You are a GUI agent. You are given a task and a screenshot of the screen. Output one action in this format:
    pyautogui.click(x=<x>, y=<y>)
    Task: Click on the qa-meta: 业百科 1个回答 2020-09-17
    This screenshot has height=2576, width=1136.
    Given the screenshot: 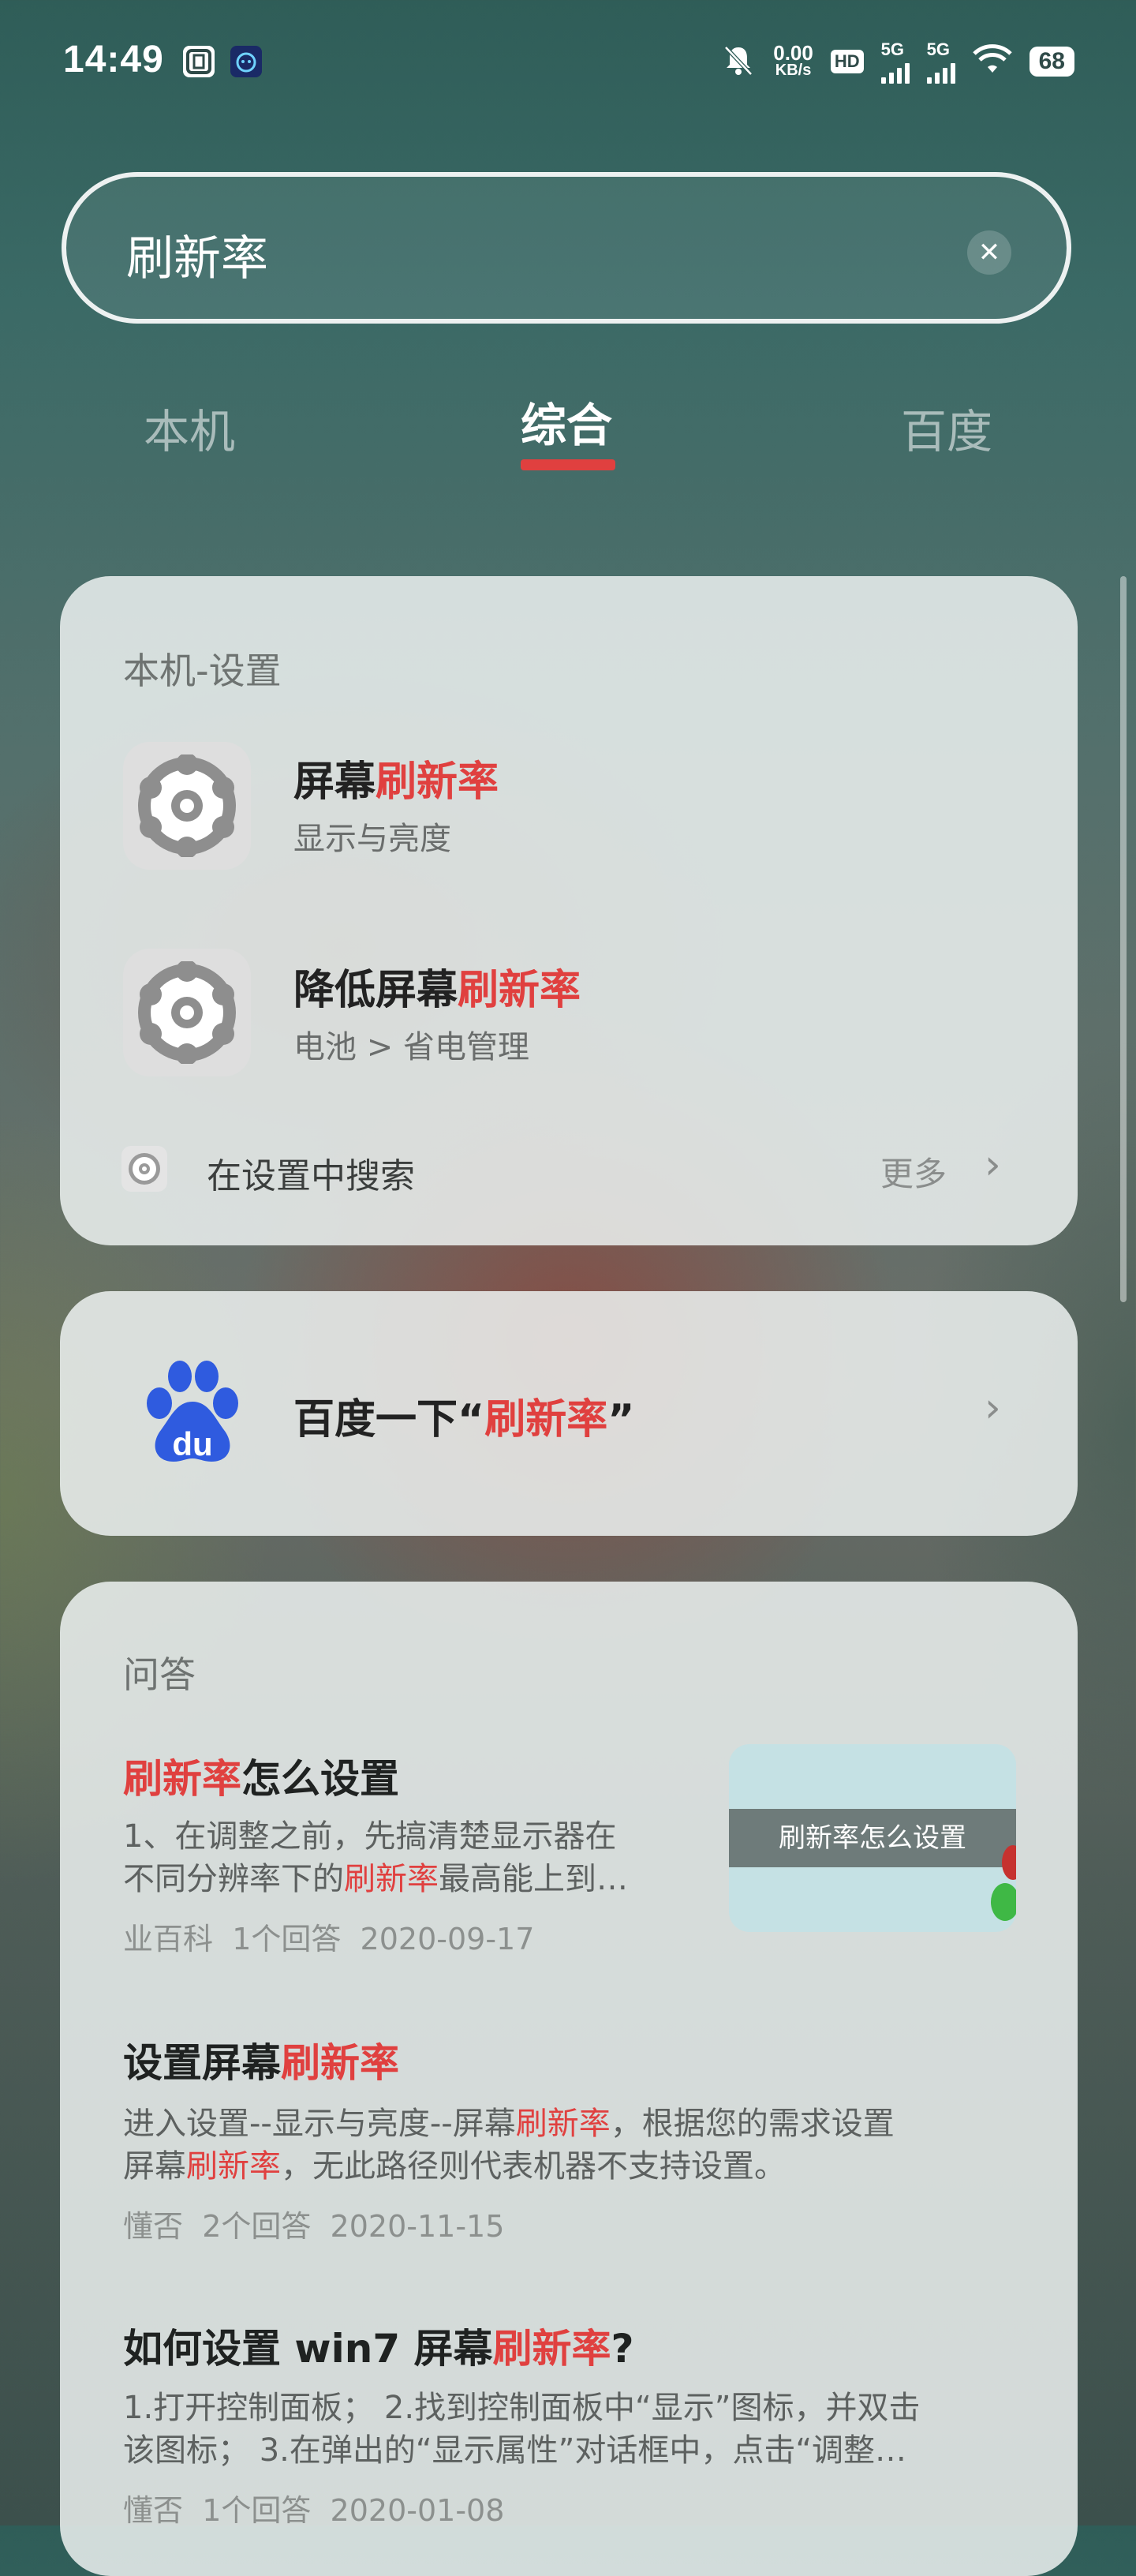 What is the action you would take?
    pyautogui.click(x=328, y=1936)
    